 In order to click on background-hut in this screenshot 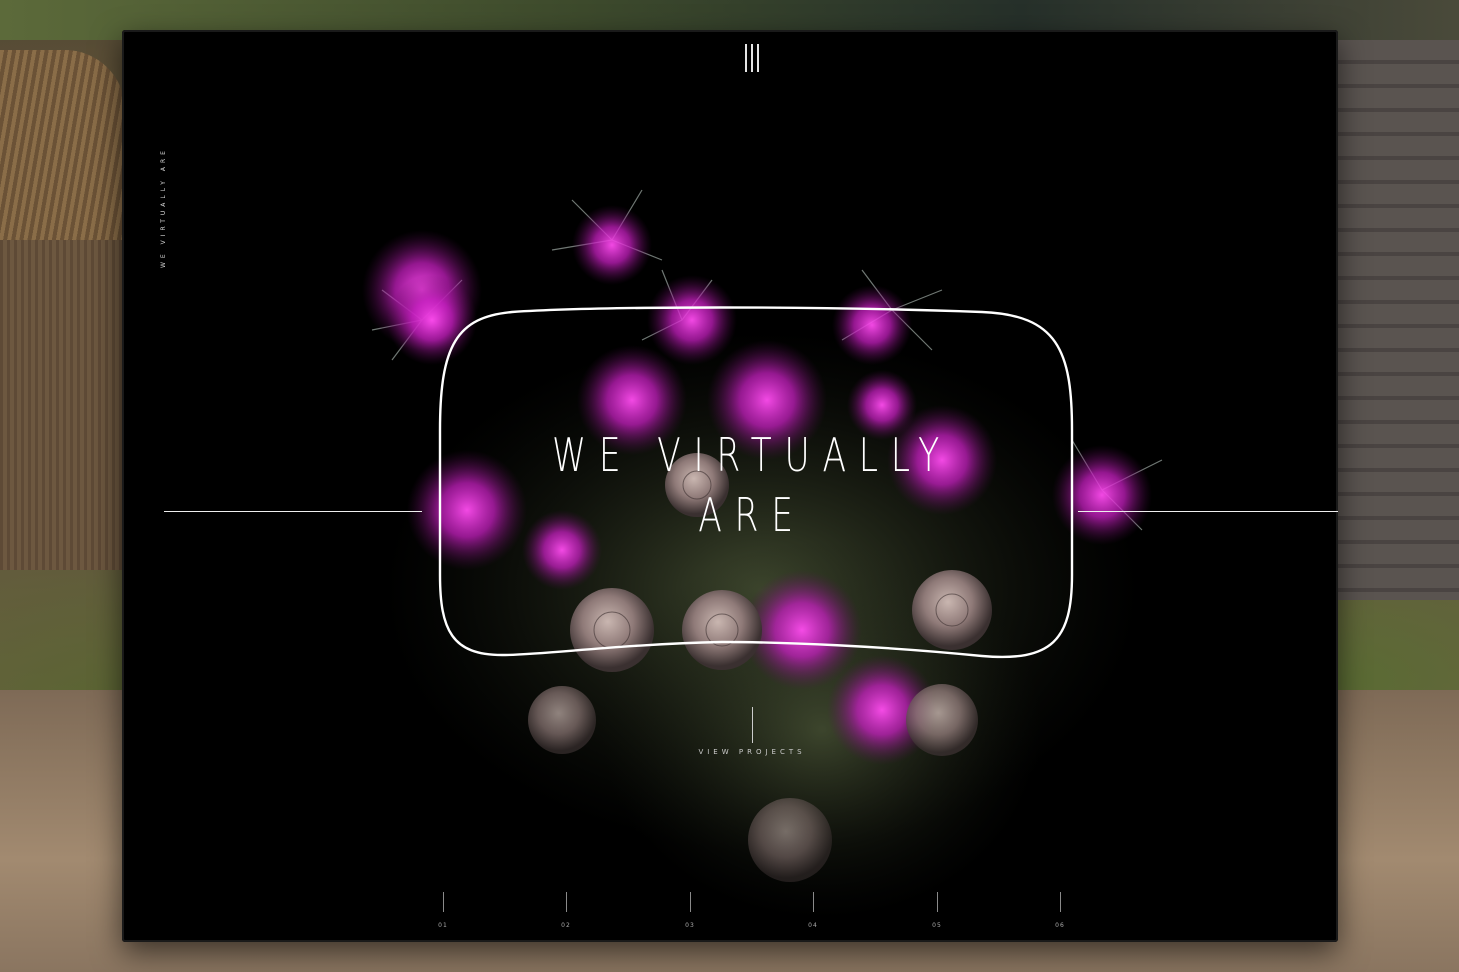, I will do `click(62, 150)`.